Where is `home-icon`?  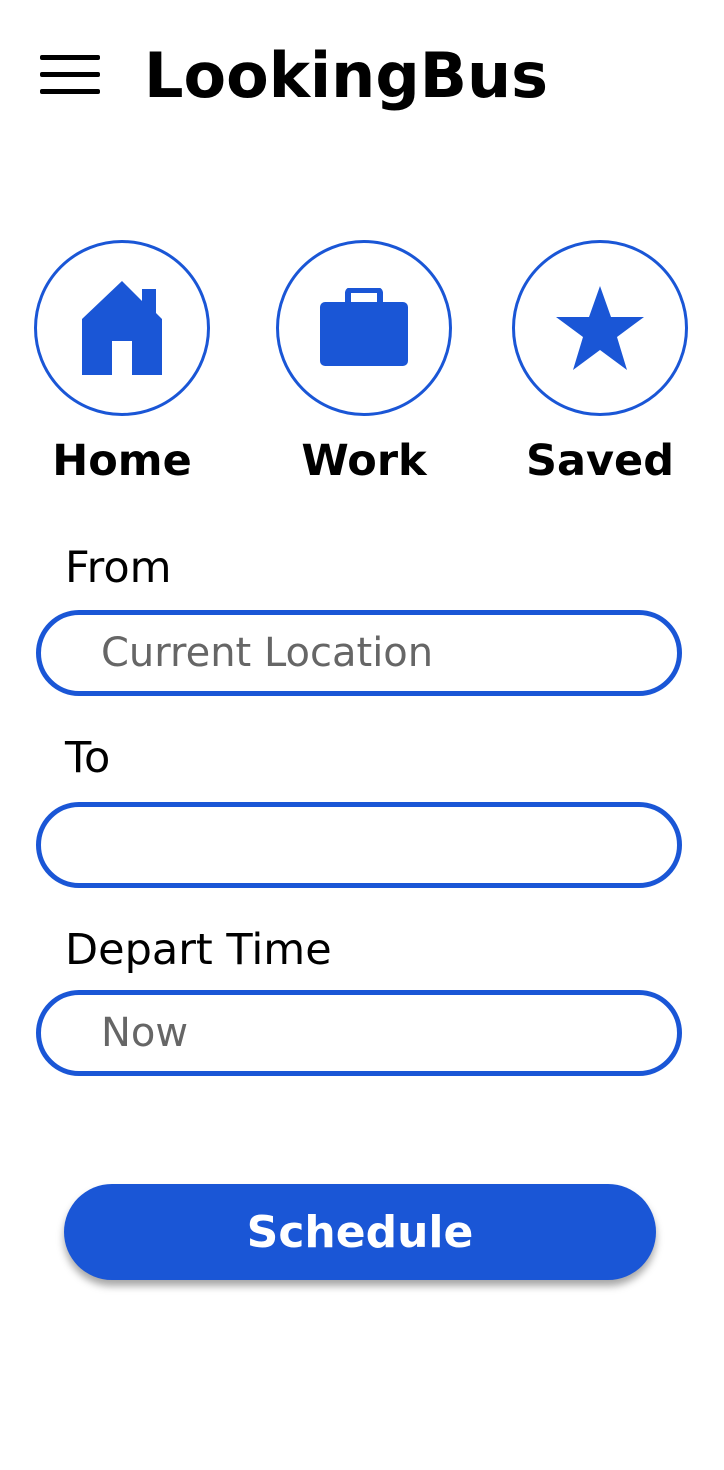 home-icon is located at coordinates (122, 328).